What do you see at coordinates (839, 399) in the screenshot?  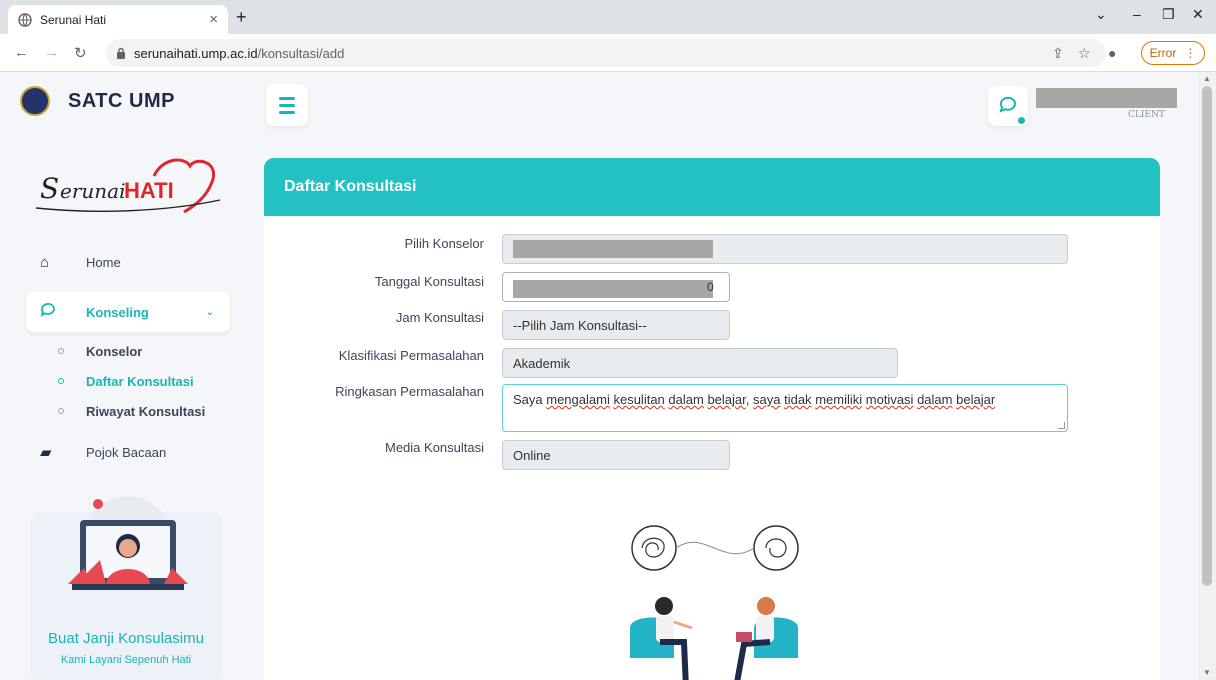 I see `text-segment: memiliki` at bounding box center [839, 399].